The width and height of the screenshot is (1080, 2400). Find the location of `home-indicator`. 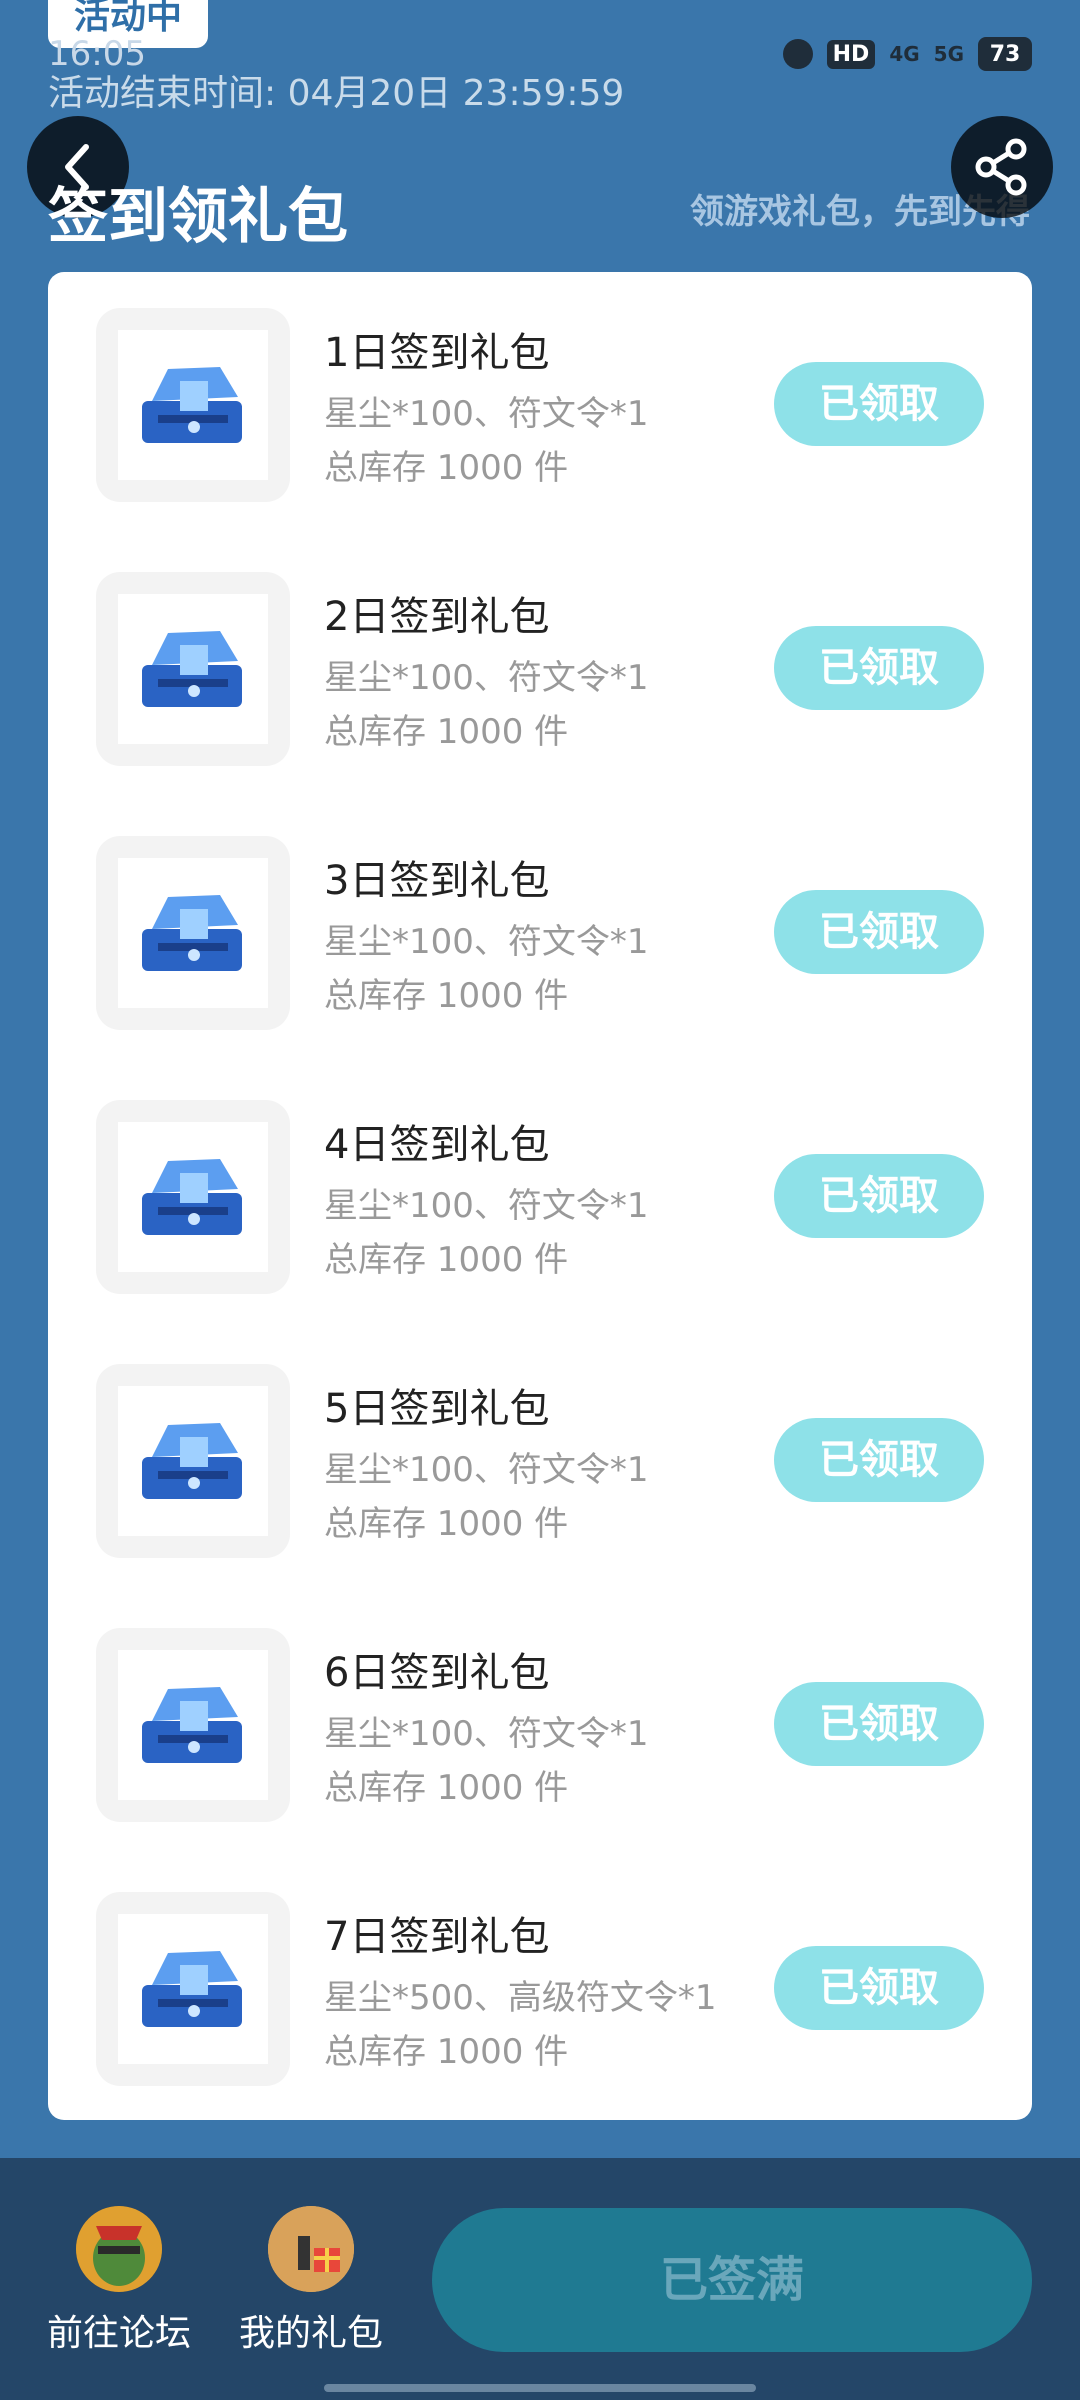

home-indicator is located at coordinates (540, 2388).